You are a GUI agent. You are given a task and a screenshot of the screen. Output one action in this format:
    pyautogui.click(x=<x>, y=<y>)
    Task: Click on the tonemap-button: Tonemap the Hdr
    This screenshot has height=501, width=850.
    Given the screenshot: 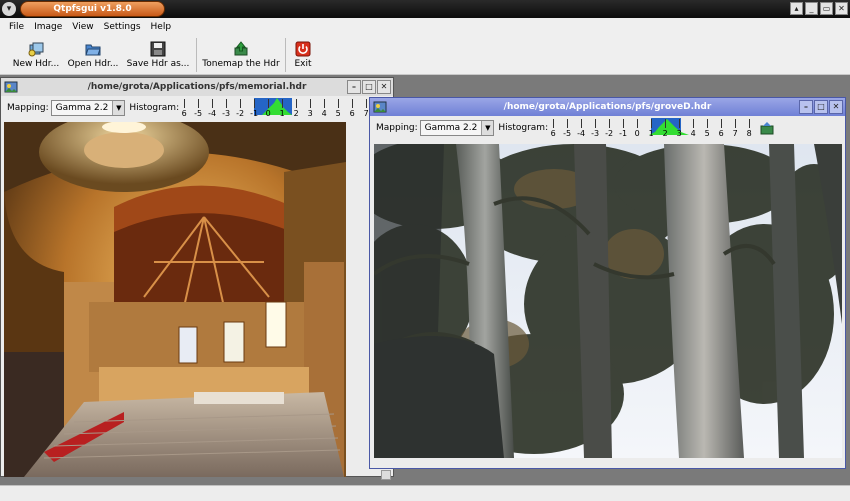 What is the action you would take?
    pyautogui.click(x=241, y=55)
    